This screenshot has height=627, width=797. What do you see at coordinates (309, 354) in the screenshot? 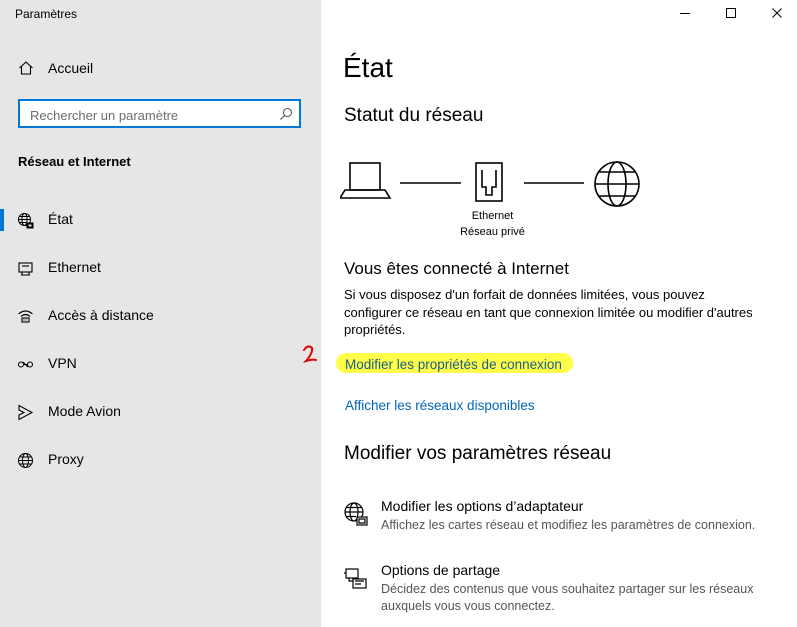
I see `handwritten-annotation` at bounding box center [309, 354].